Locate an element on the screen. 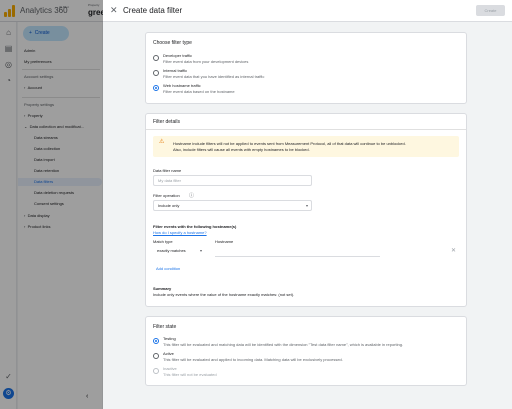  option-label: Inactive is located at coordinates (170, 368).